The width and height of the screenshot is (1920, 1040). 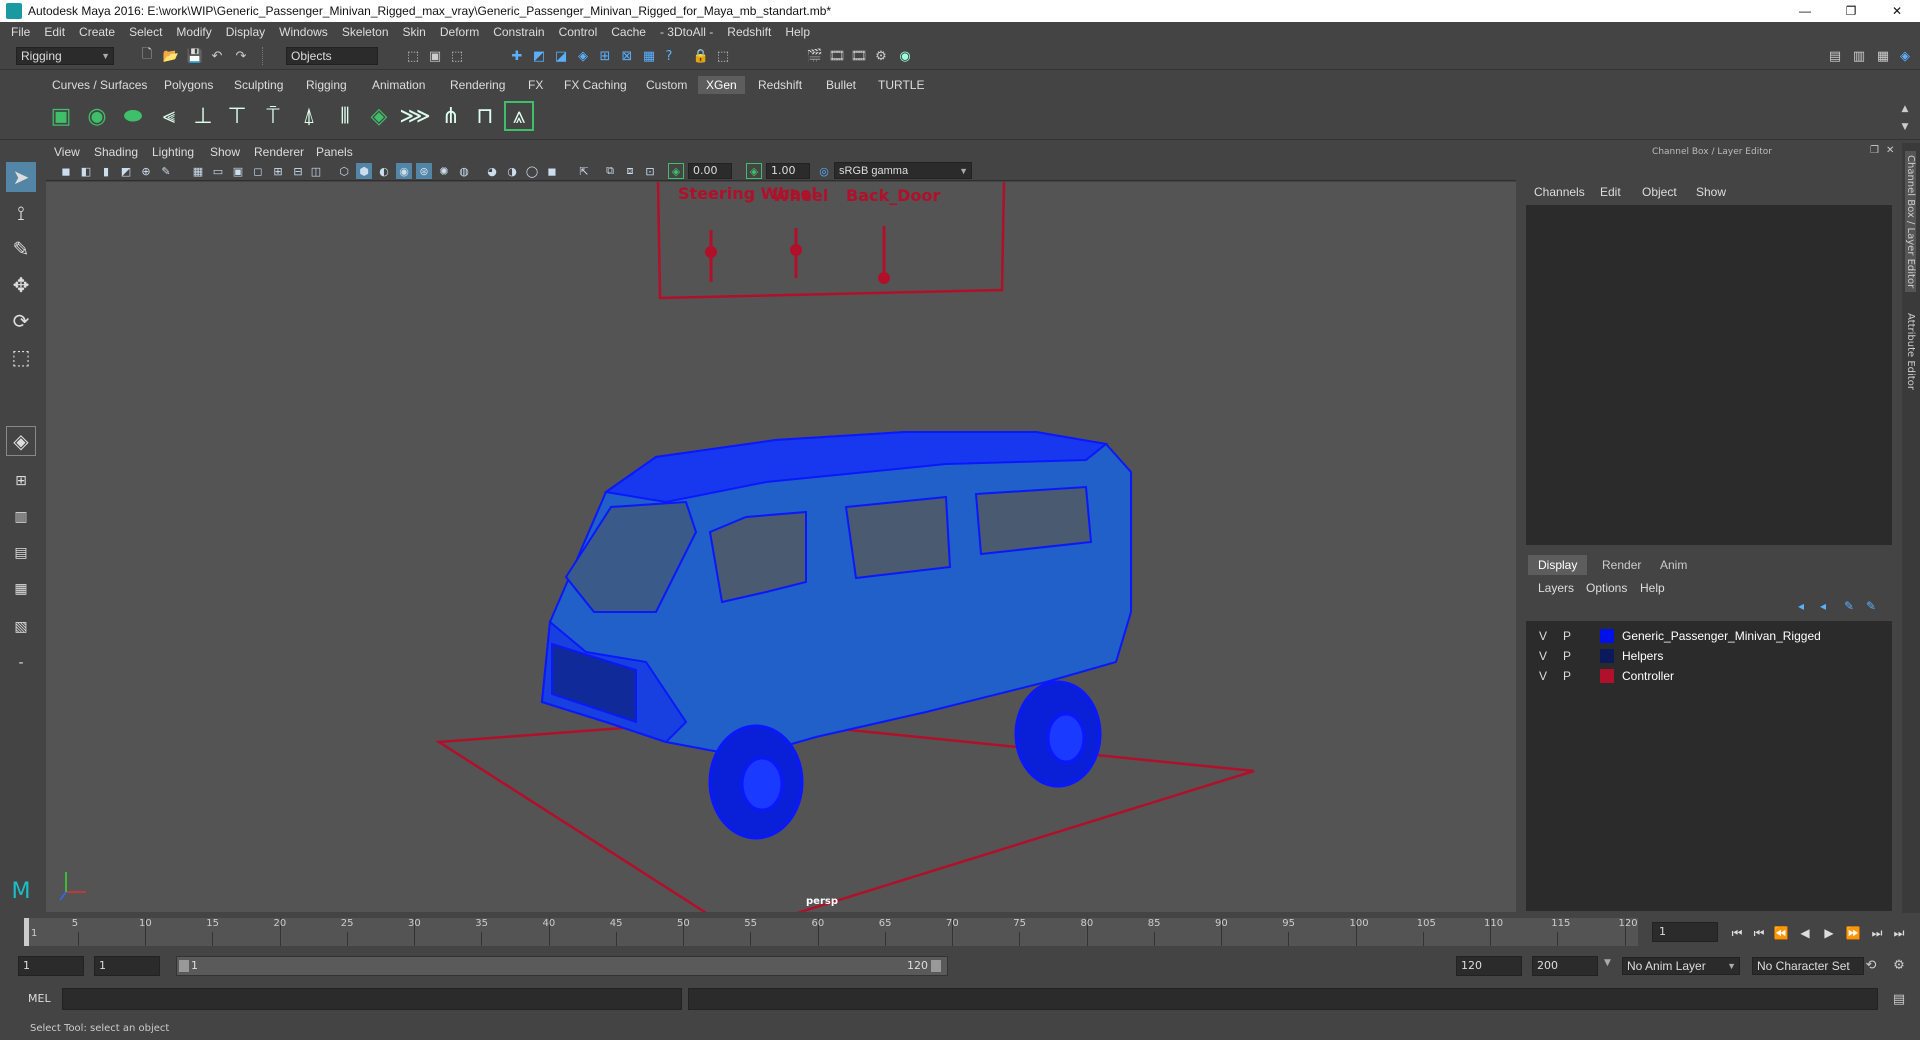 I want to click on layout-render-icon: ▧, so click(x=21, y=627).